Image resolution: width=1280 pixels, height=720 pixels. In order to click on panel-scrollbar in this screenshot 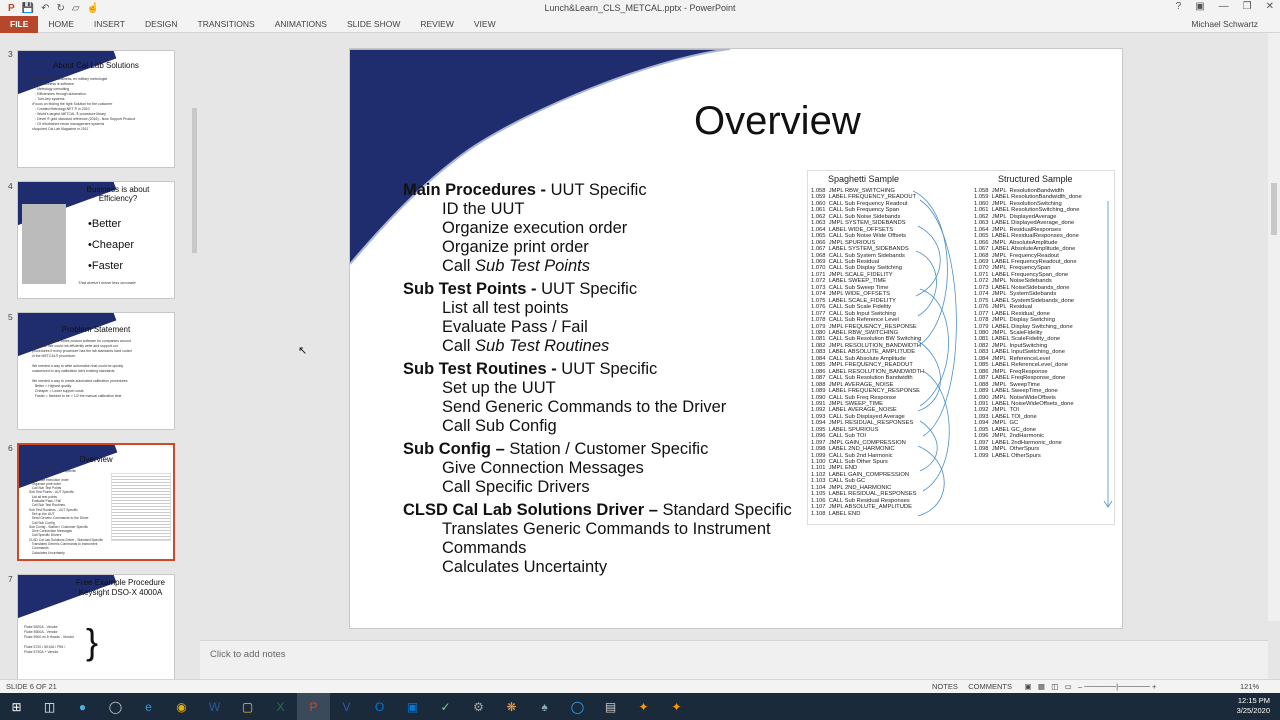, I will do `click(195, 356)`.